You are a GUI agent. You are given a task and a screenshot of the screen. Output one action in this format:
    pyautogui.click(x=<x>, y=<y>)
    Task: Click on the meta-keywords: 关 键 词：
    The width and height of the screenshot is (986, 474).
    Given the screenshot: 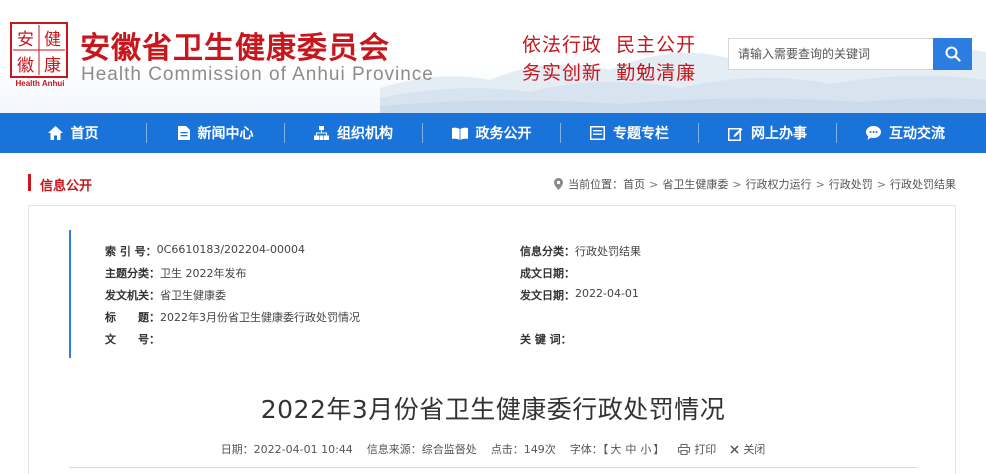 What is the action you would take?
    pyautogui.click(x=546, y=339)
    